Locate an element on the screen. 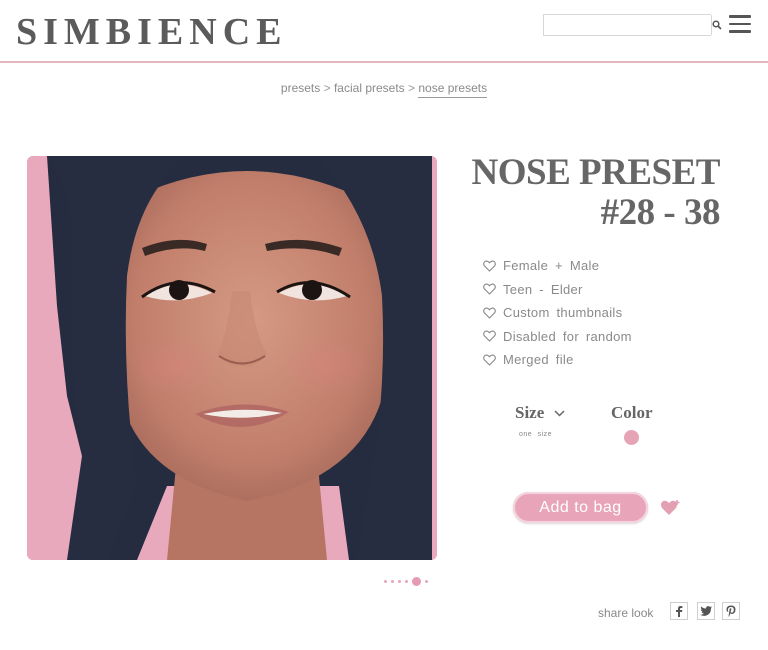  feature-text: Teen - Elder is located at coordinates (543, 289).